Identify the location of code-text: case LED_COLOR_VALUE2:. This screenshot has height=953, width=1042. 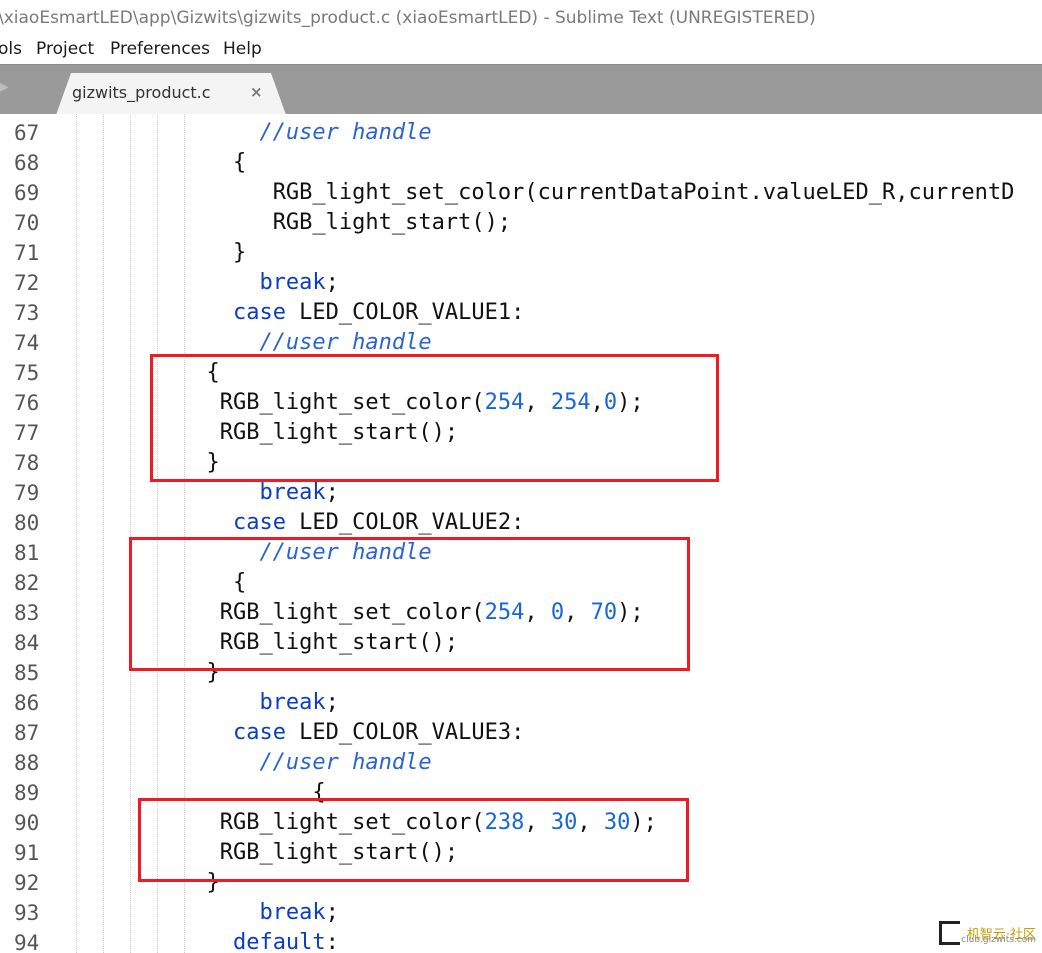
(299, 523).